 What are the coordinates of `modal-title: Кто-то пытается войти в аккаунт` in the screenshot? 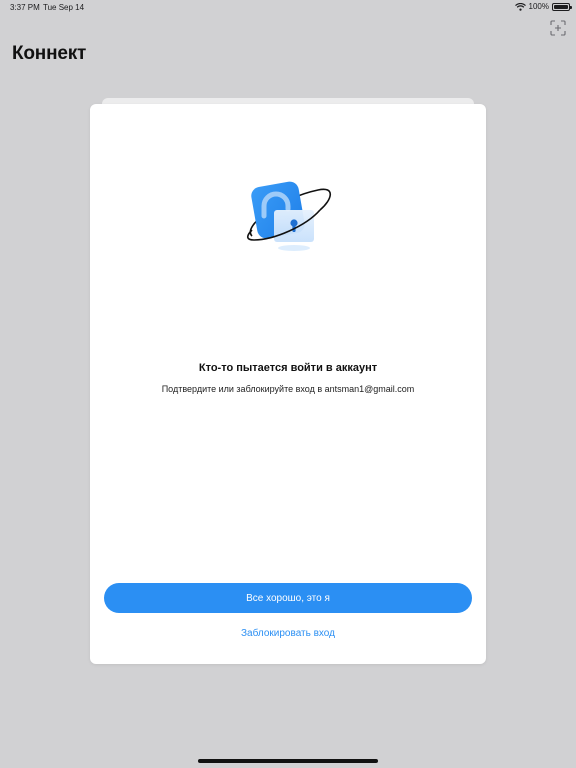 It's located at (288, 368).